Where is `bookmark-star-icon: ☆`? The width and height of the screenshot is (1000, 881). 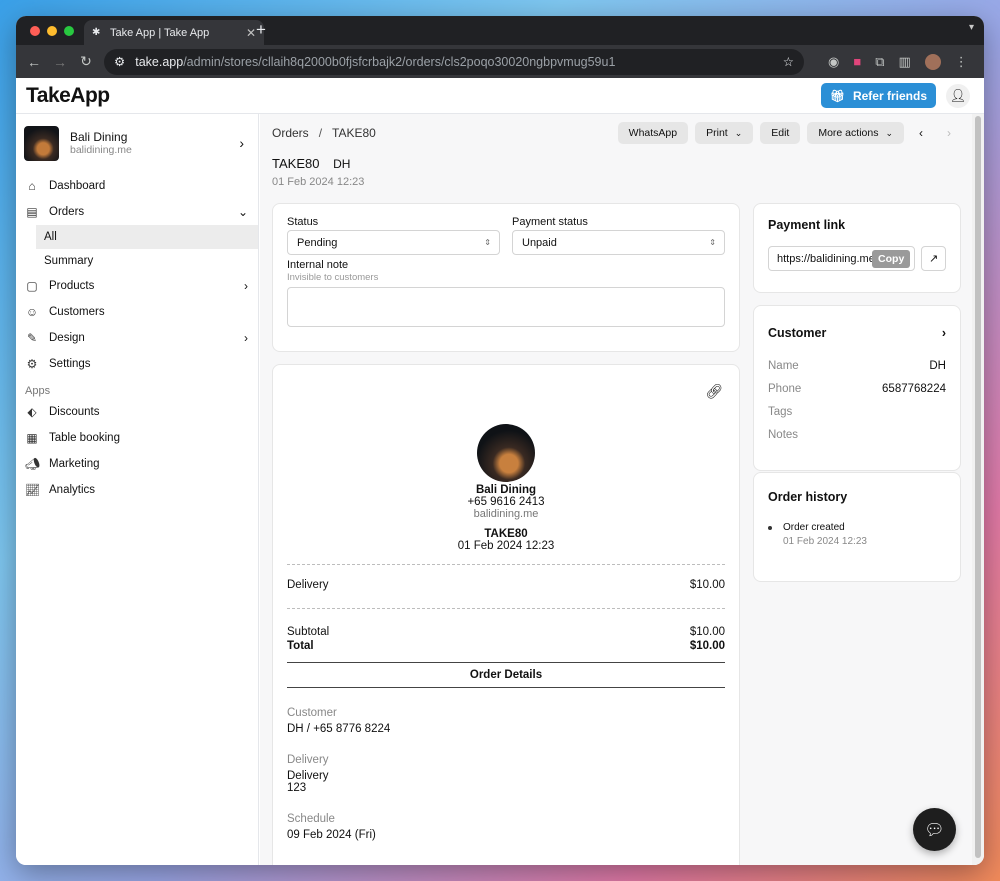 bookmark-star-icon: ☆ is located at coordinates (788, 61).